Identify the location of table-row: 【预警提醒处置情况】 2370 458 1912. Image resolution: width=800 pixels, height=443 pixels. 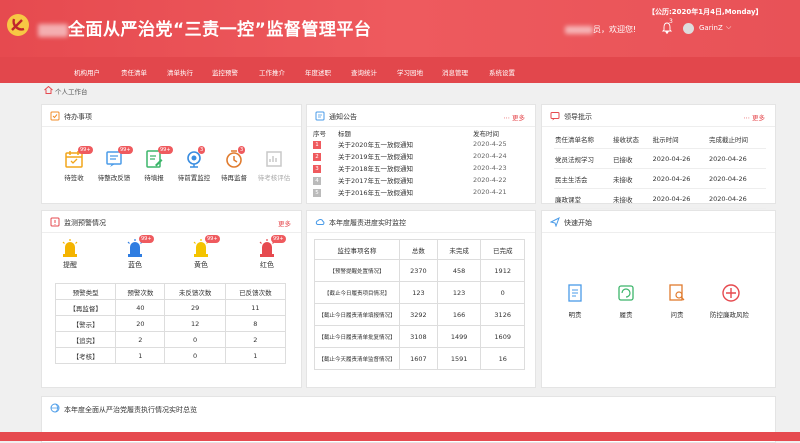
(419, 270).